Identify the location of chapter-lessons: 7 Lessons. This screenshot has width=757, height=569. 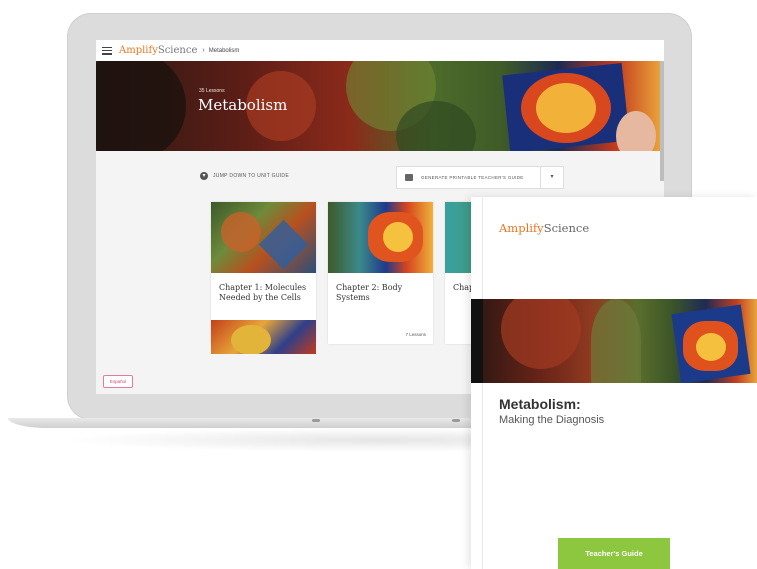
(415, 334).